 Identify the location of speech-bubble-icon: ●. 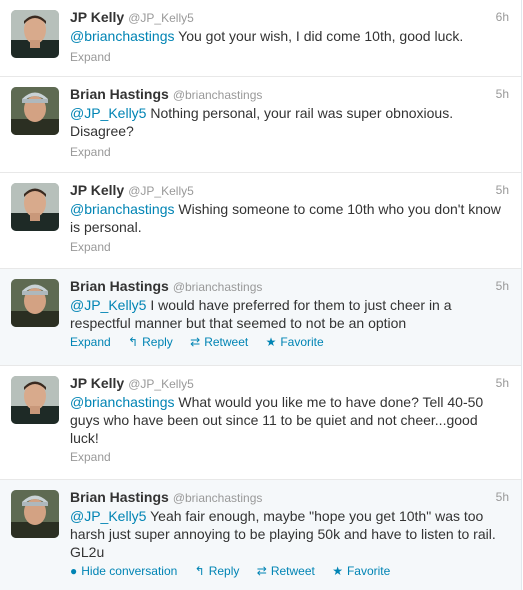
(74, 571).